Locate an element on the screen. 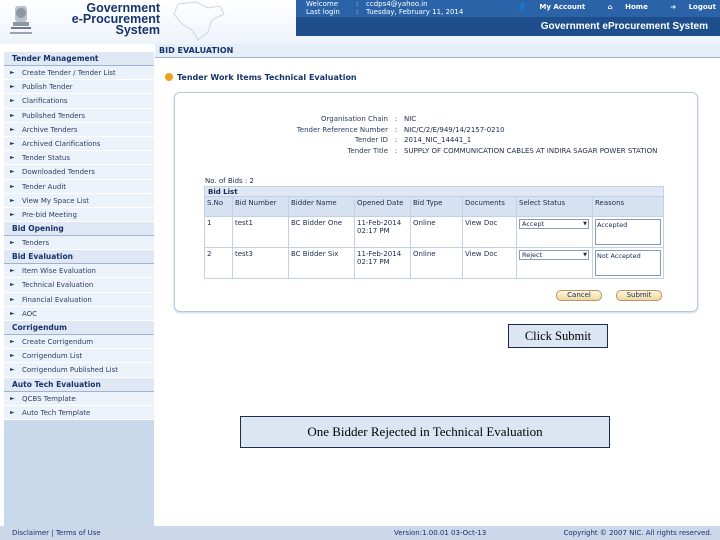 The height and width of the screenshot is (540, 720). india-map-icon is located at coordinates (199, 21).